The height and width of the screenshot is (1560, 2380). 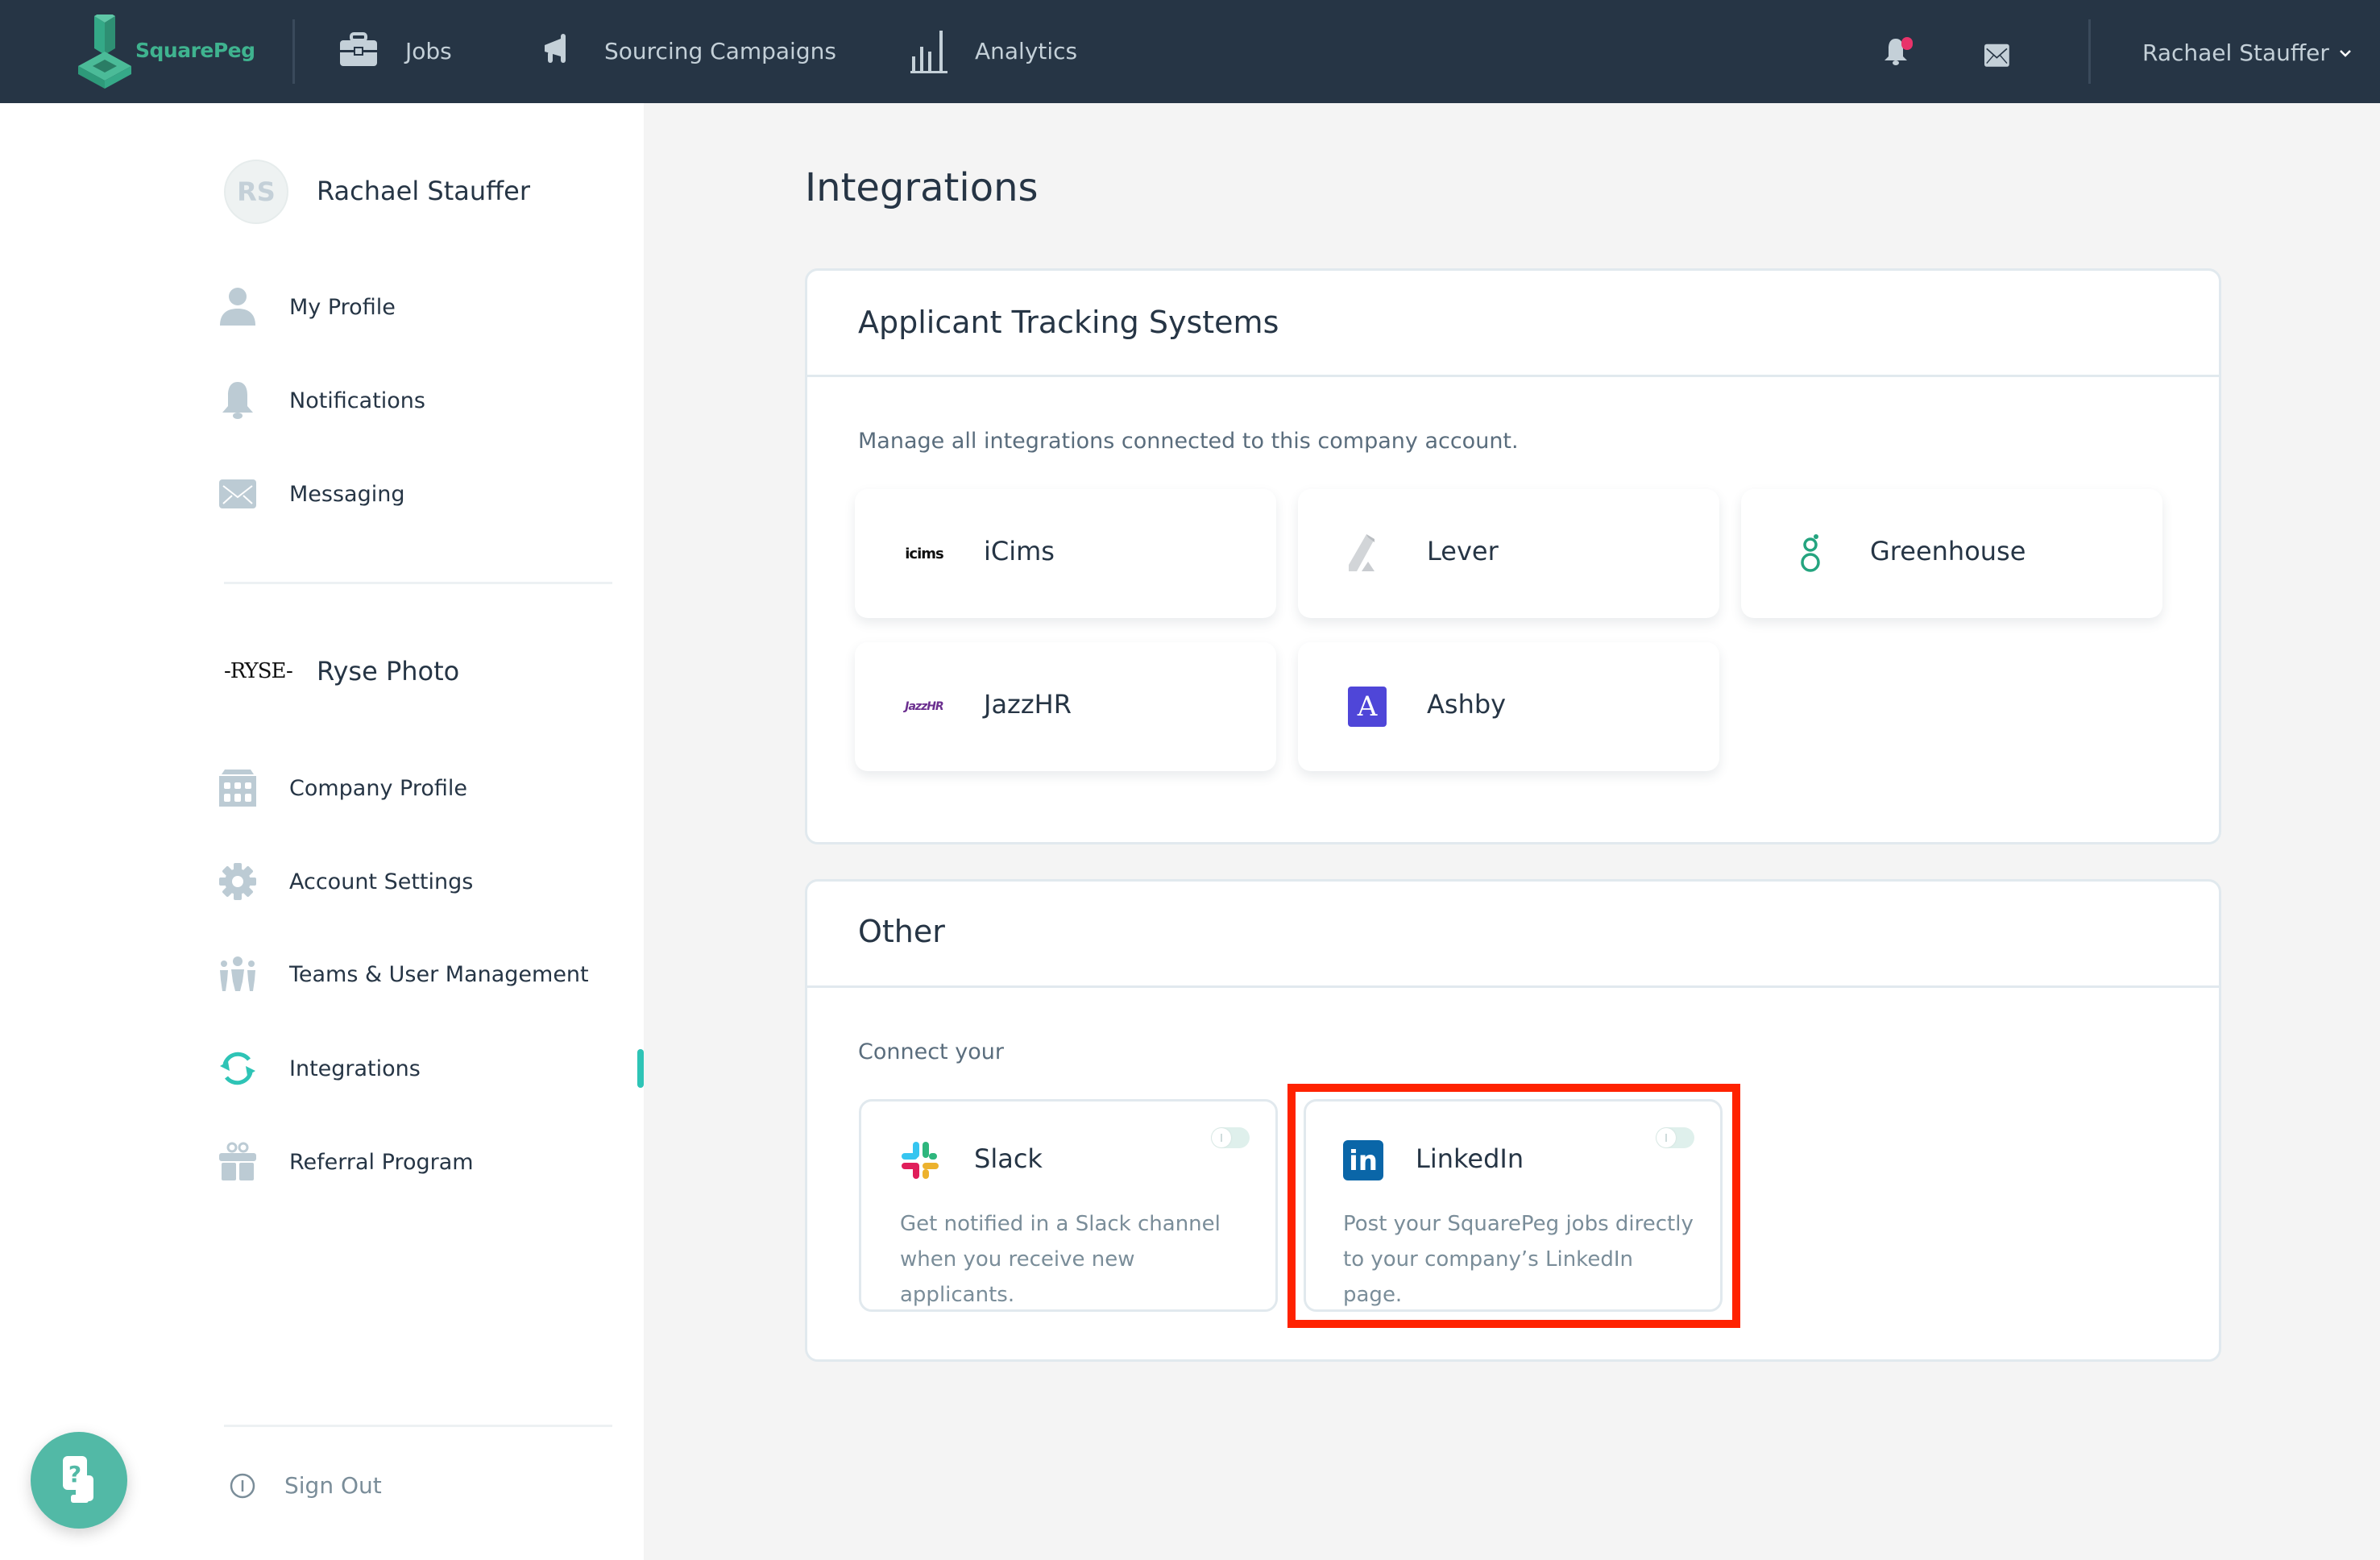 What do you see at coordinates (333, 1485) in the screenshot?
I see `sign-out-label: Sign Out` at bounding box center [333, 1485].